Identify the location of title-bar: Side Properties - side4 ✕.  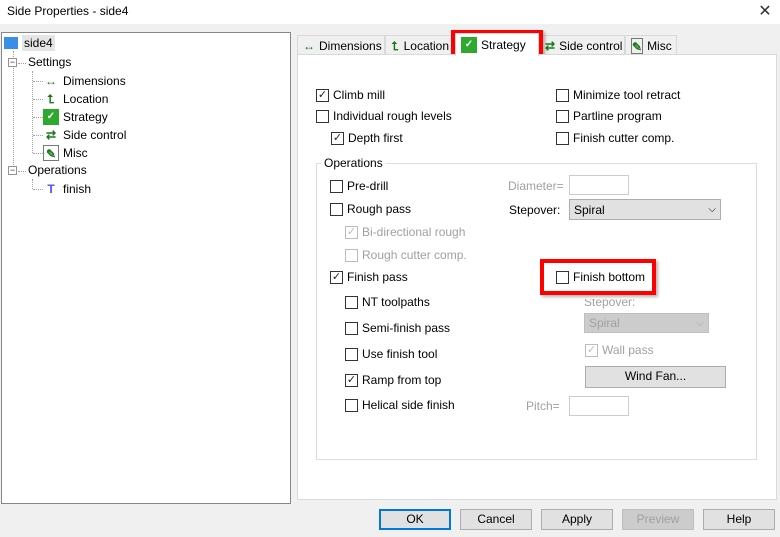
(390, 12).